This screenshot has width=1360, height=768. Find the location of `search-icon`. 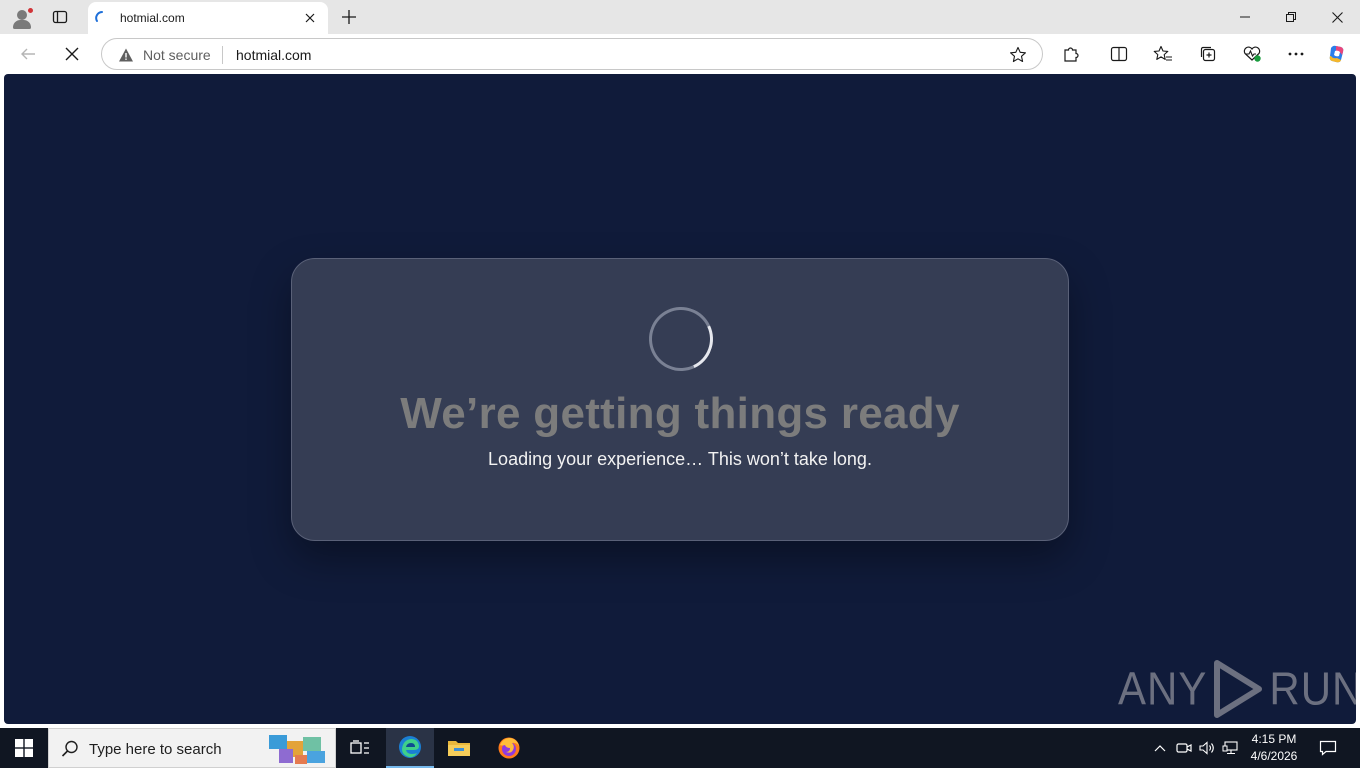

search-icon is located at coordinates (70, 749).